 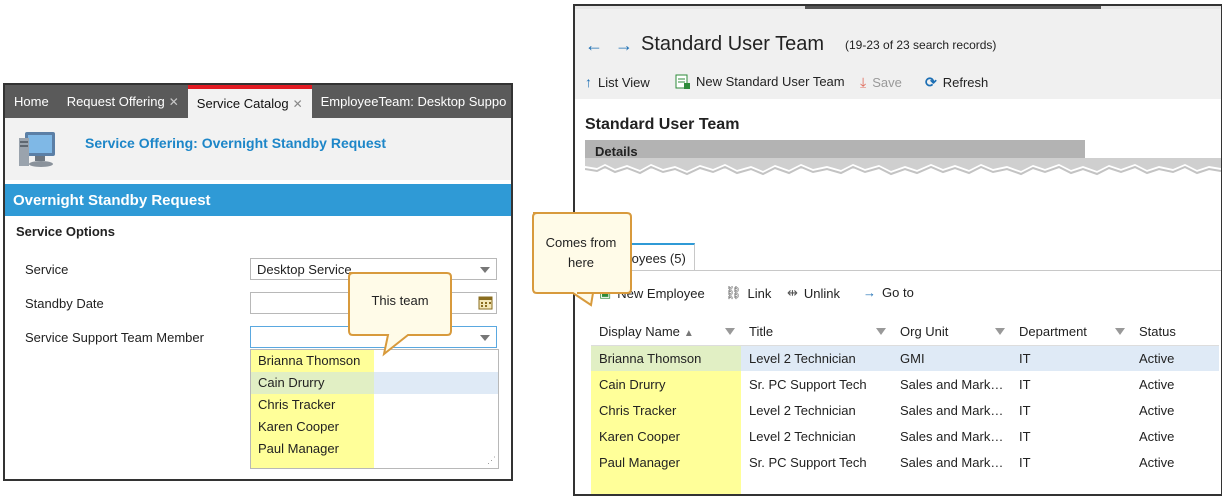 What do you see at coordinates (400, 300) in the screenshot?
I see `callout-this-team: This team` at bounding box center [400, 300].